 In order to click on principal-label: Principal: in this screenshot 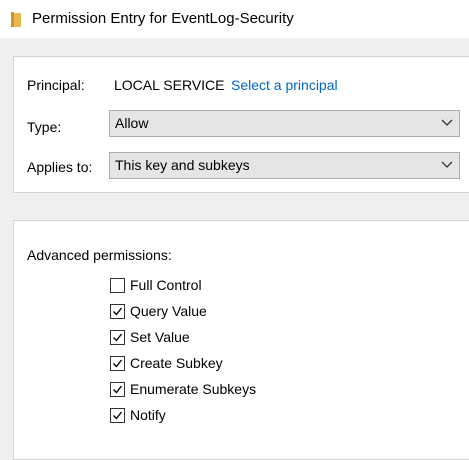, I will do `click(56, 85)`.